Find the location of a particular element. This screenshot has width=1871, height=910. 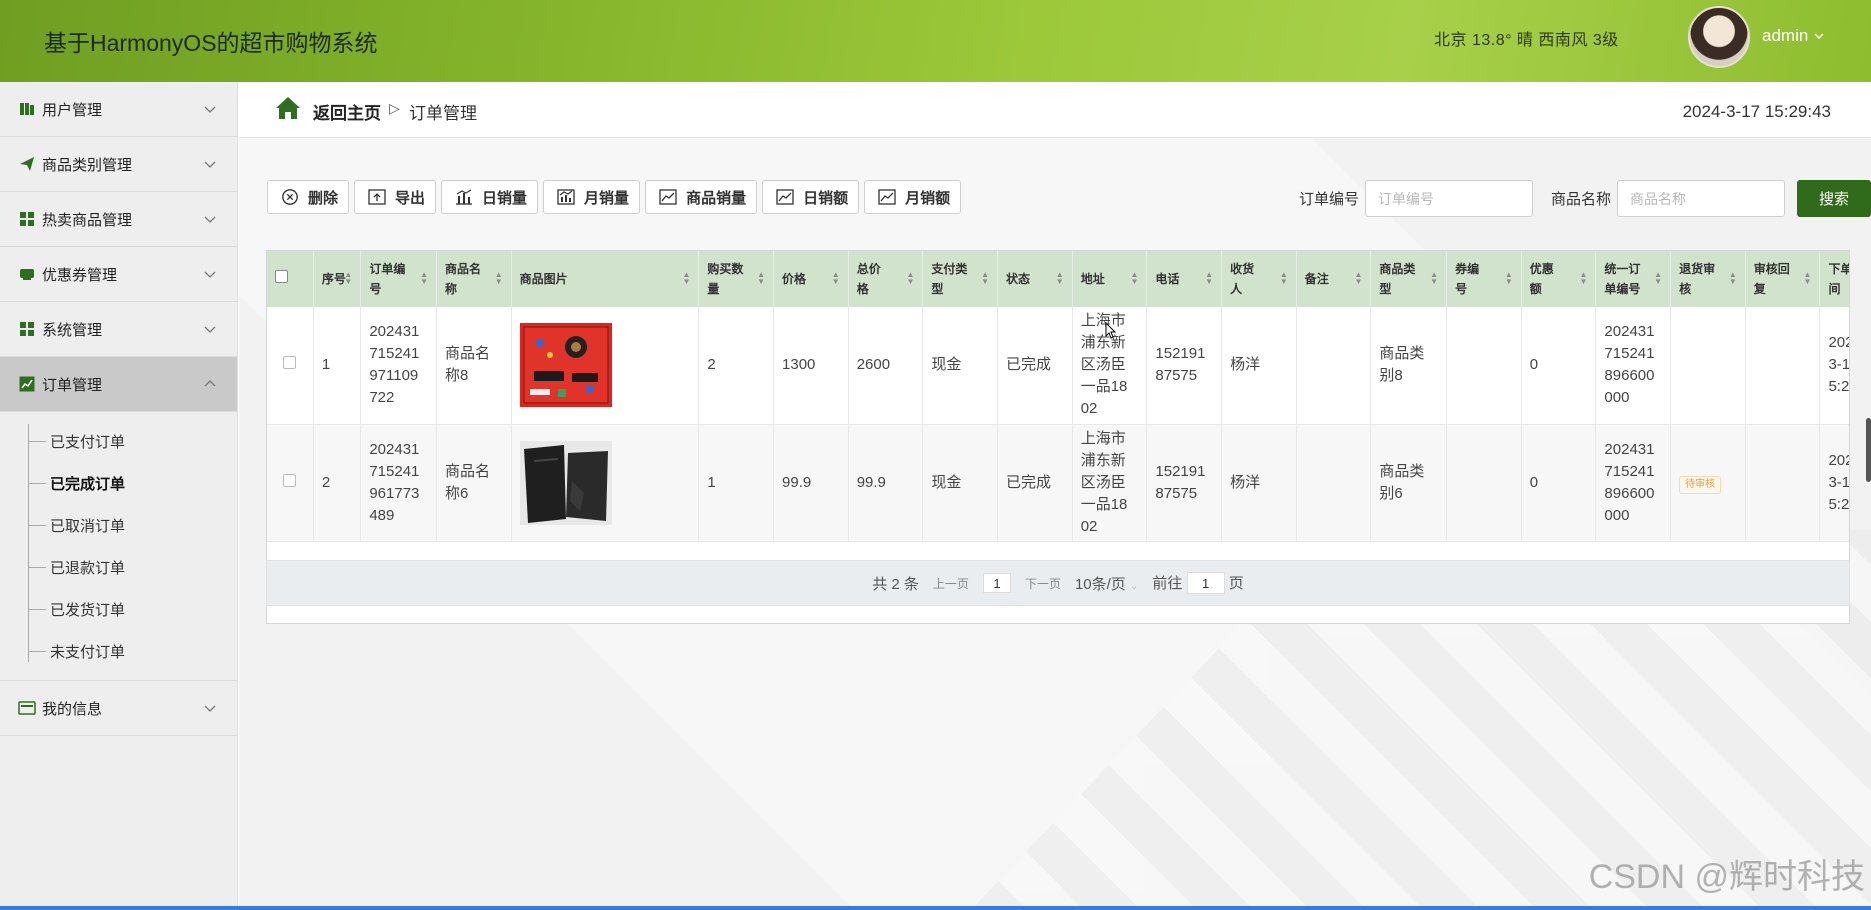

column-header-label: 号 is located at coordinates (1461, 289).